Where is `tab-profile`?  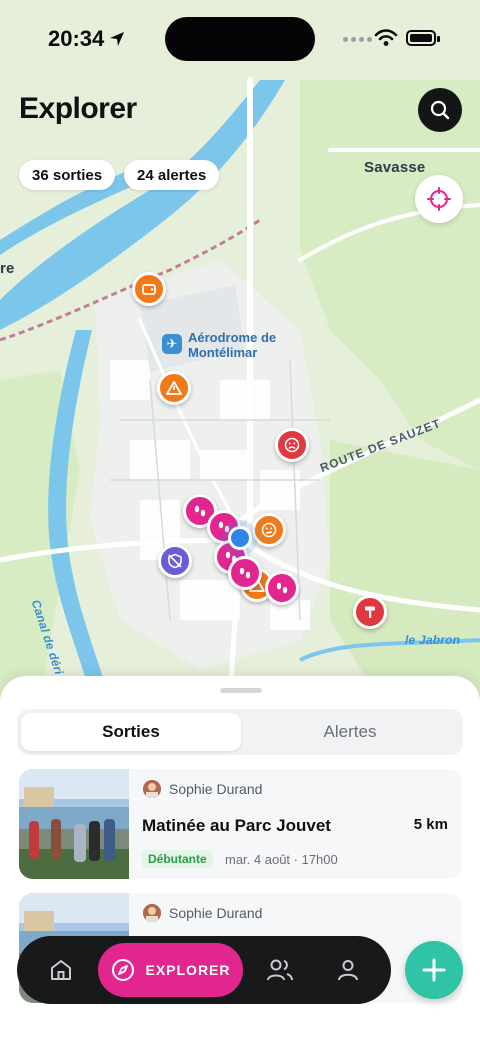 tab-profile is located at coordinates (348, 970).